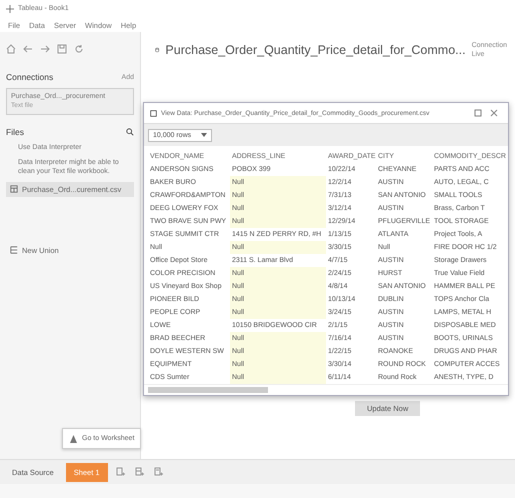 Image resolution: width=515 pixels, height=498 pixels. What do you see at coordinates (10, 9) in the screenshot?
I see `app-logo-icon` at bounding box center [10, 9].